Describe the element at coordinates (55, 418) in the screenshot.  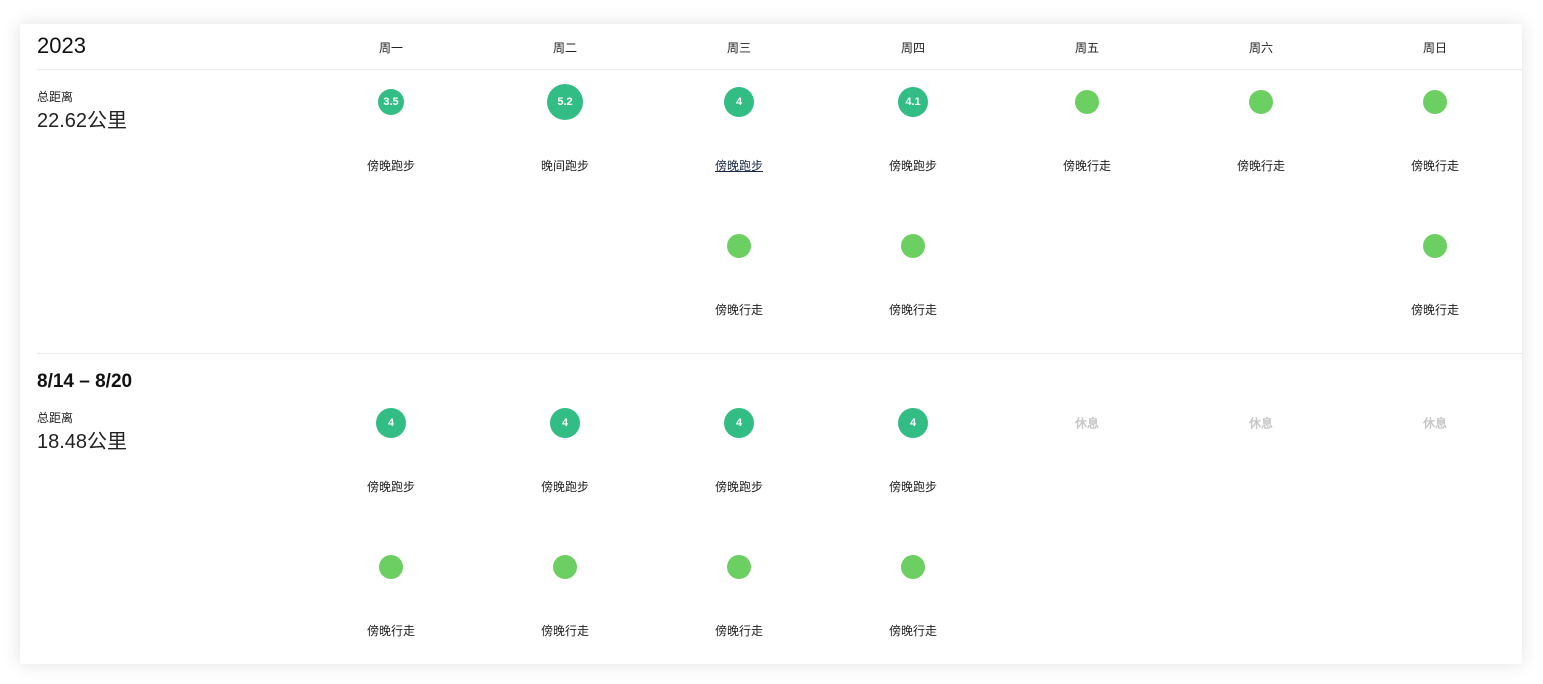
I see `week2-distance-label: 总距离` at that location.